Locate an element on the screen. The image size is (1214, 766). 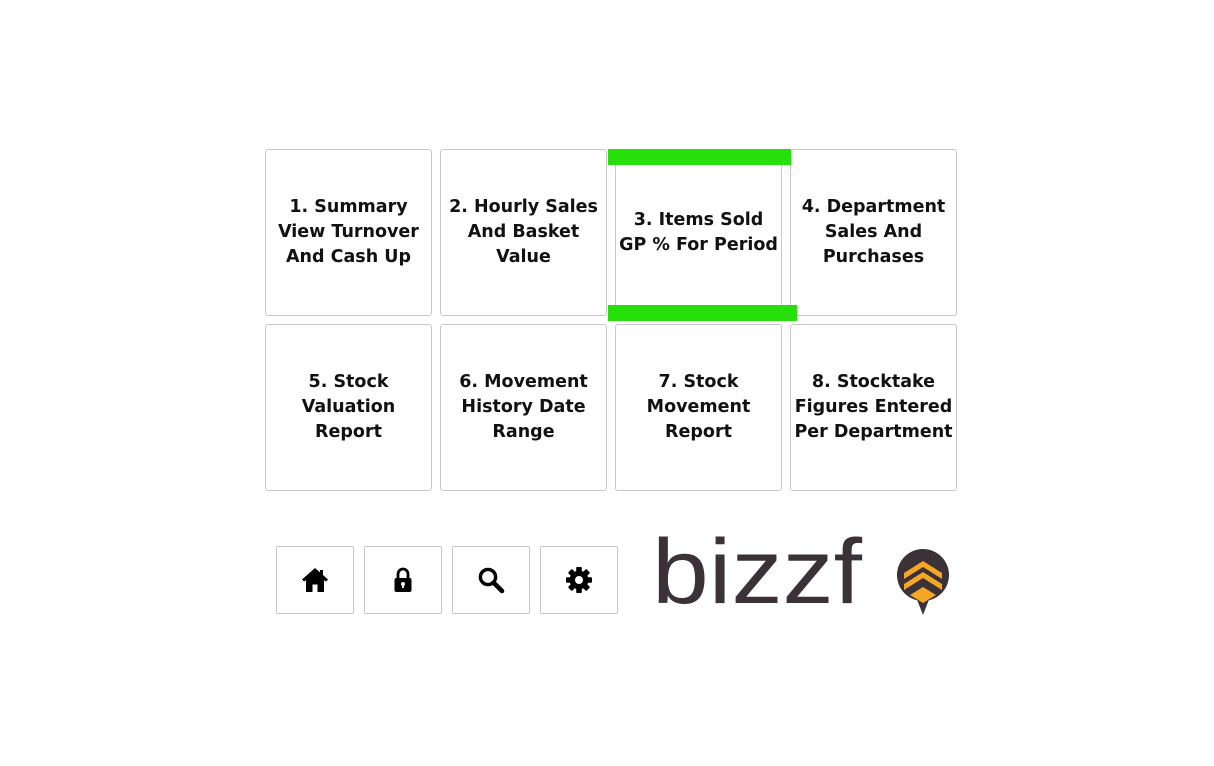
lock-button is located at coordinates (403, 580).